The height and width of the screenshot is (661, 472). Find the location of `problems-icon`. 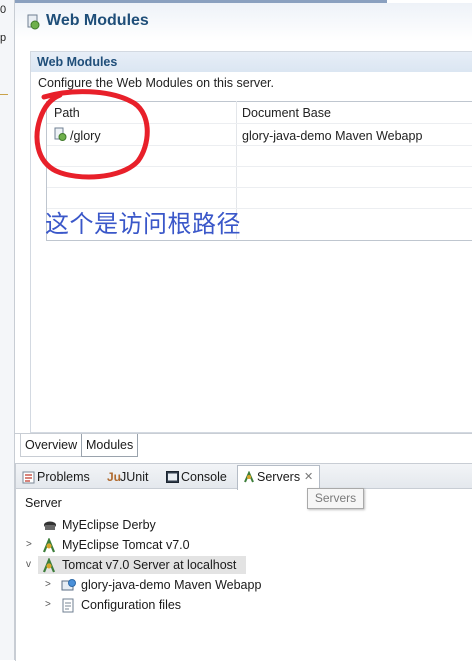

problems-icon is located at coordinates (28, 477).